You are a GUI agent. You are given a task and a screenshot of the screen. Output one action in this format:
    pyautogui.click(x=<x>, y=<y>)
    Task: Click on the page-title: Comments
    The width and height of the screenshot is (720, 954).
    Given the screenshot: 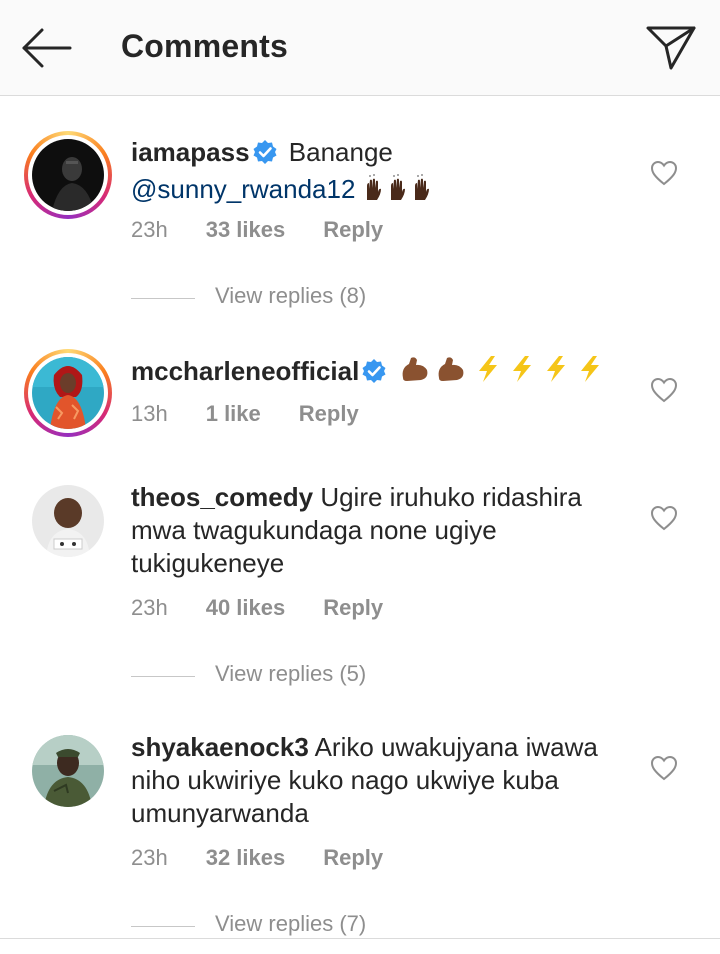 What is the action you would take?
    pyautogui.click(x=204, y=46)
    